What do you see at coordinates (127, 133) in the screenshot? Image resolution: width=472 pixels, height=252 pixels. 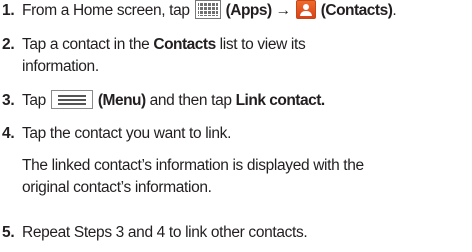 I see `step-text-part: Tap the contact you want to link.` at bounding box center [127, 133].